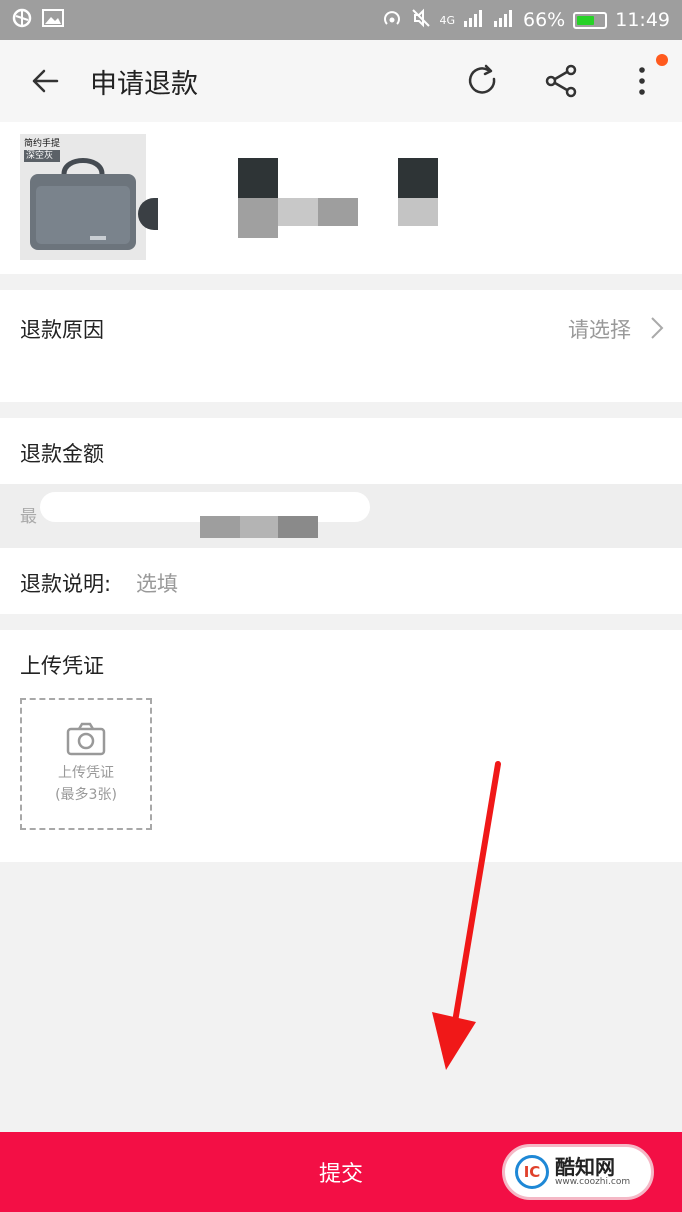  I want to click on watermark-text: 酷知网 www.coozhi.com, so click(592, 1172).